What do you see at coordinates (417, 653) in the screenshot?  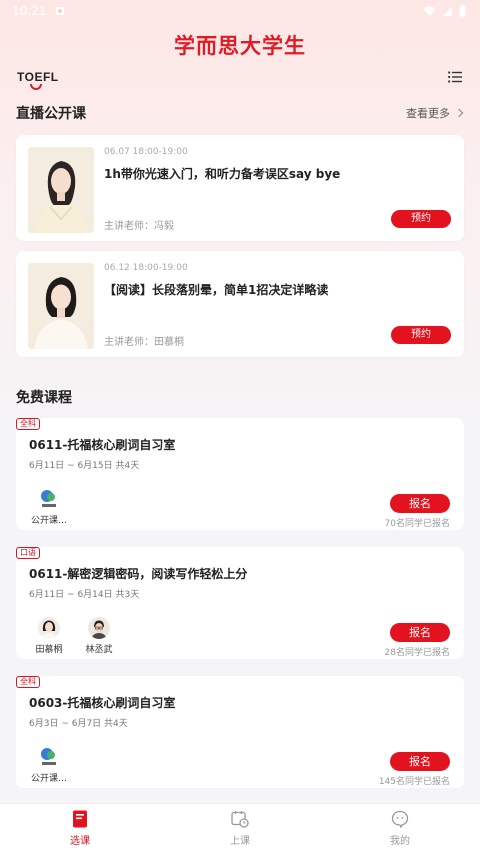 I see `enrolled-count: 28名同学已报名` at bounding box center [417, 653].